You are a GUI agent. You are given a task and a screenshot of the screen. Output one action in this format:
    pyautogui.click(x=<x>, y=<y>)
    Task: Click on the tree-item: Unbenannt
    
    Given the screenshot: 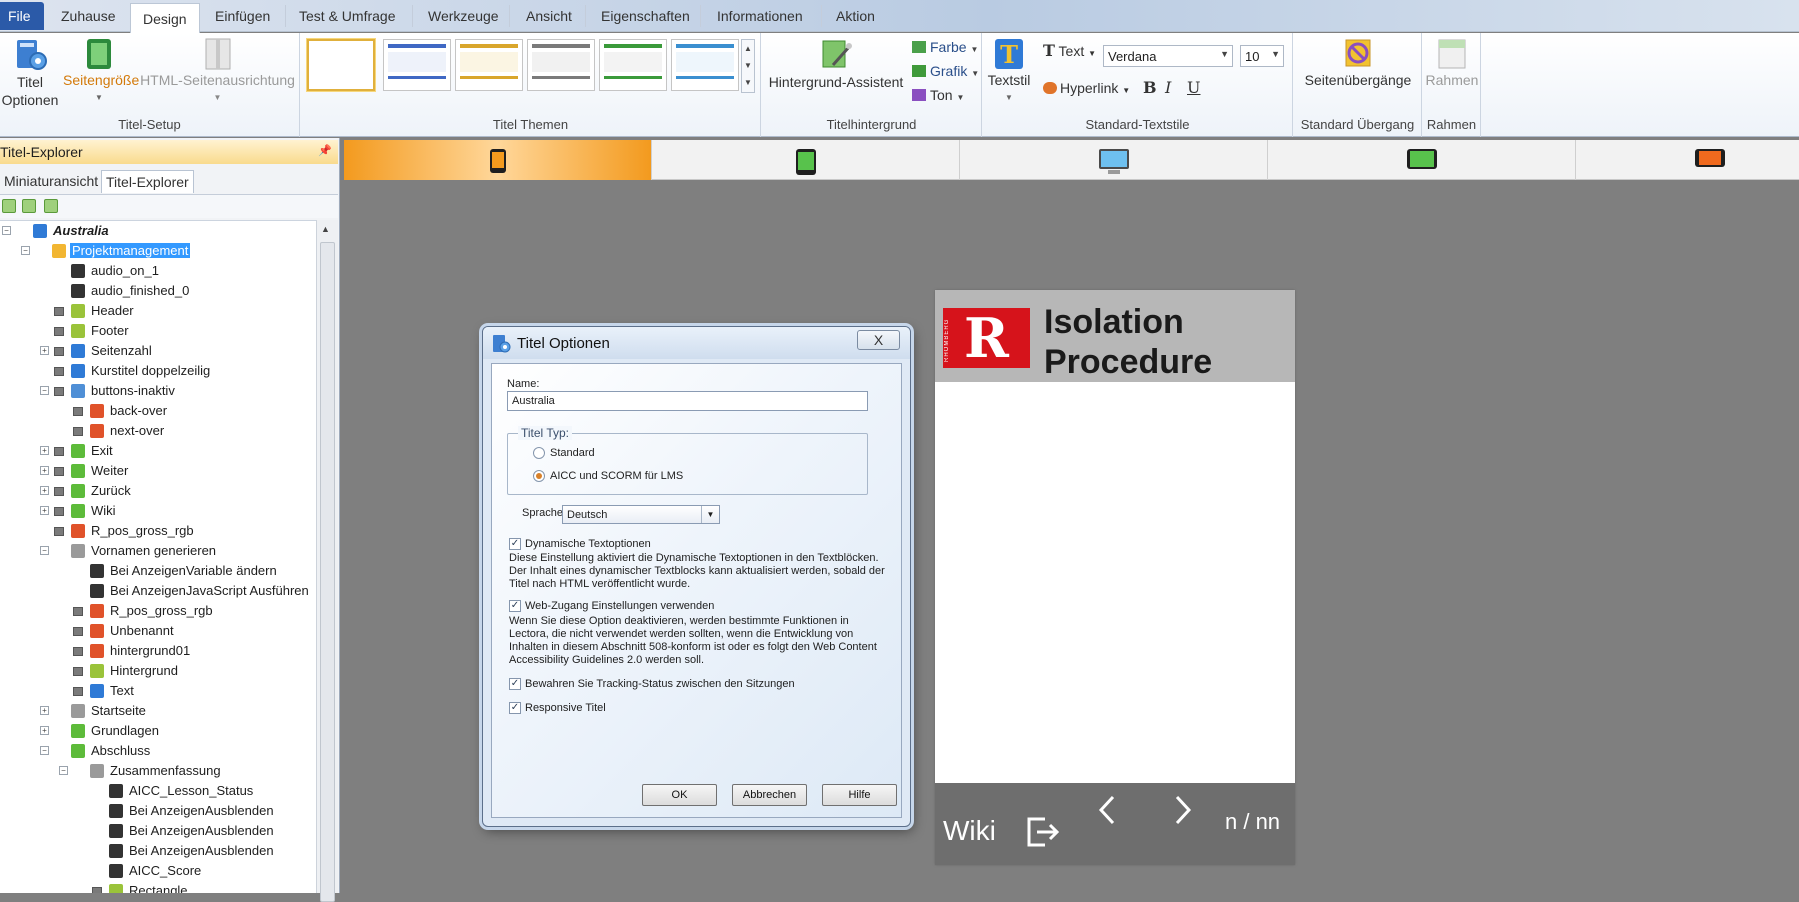 What is the action you would take?
    pyautogui.click(x=158, y=631)
    